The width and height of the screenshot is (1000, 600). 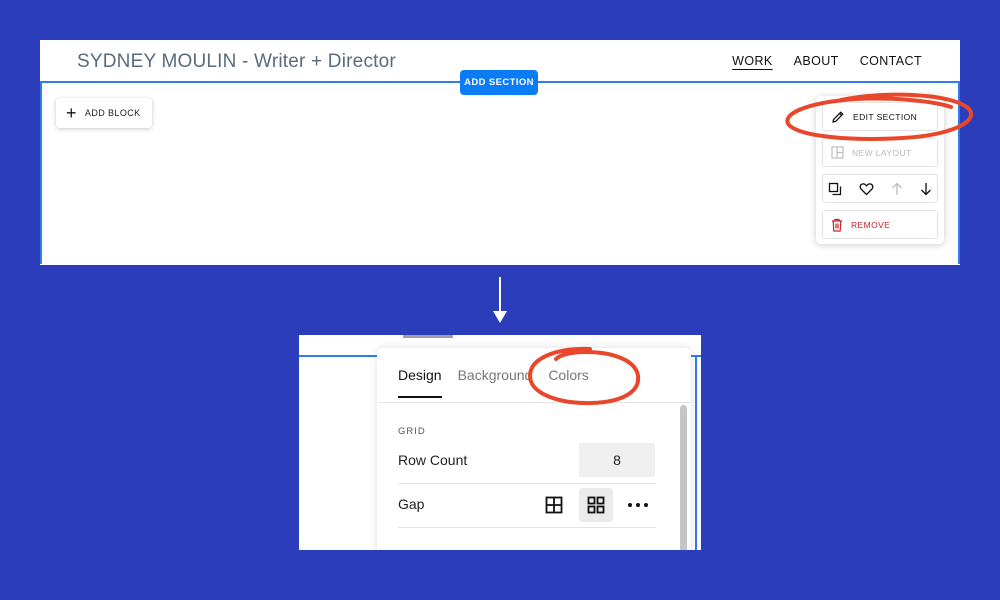 I want to click on nav-about: ABOUT, so click(x=816, y=61).